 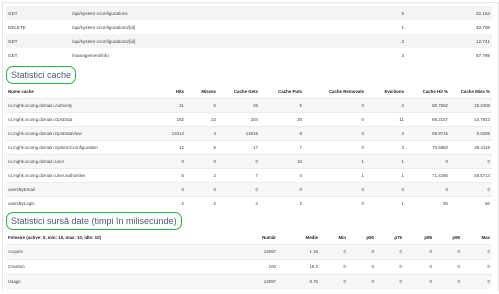 I want to click on row-label: ro.mghk.vcomg.domain.User, so click(x=36, y=161).